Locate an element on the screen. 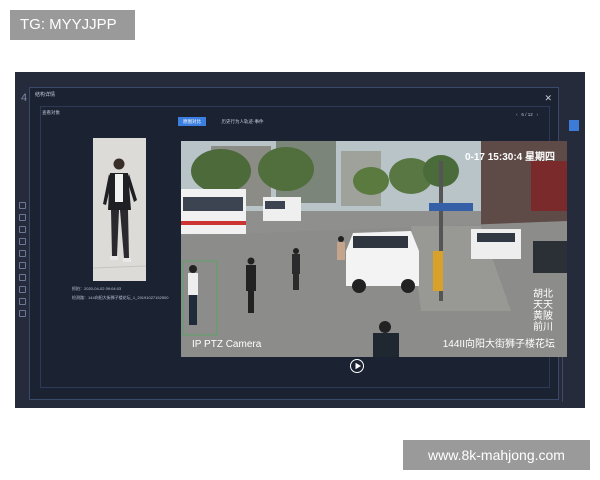 The image size is (600, 480). play-glyph is located at coordinates (358, 366).